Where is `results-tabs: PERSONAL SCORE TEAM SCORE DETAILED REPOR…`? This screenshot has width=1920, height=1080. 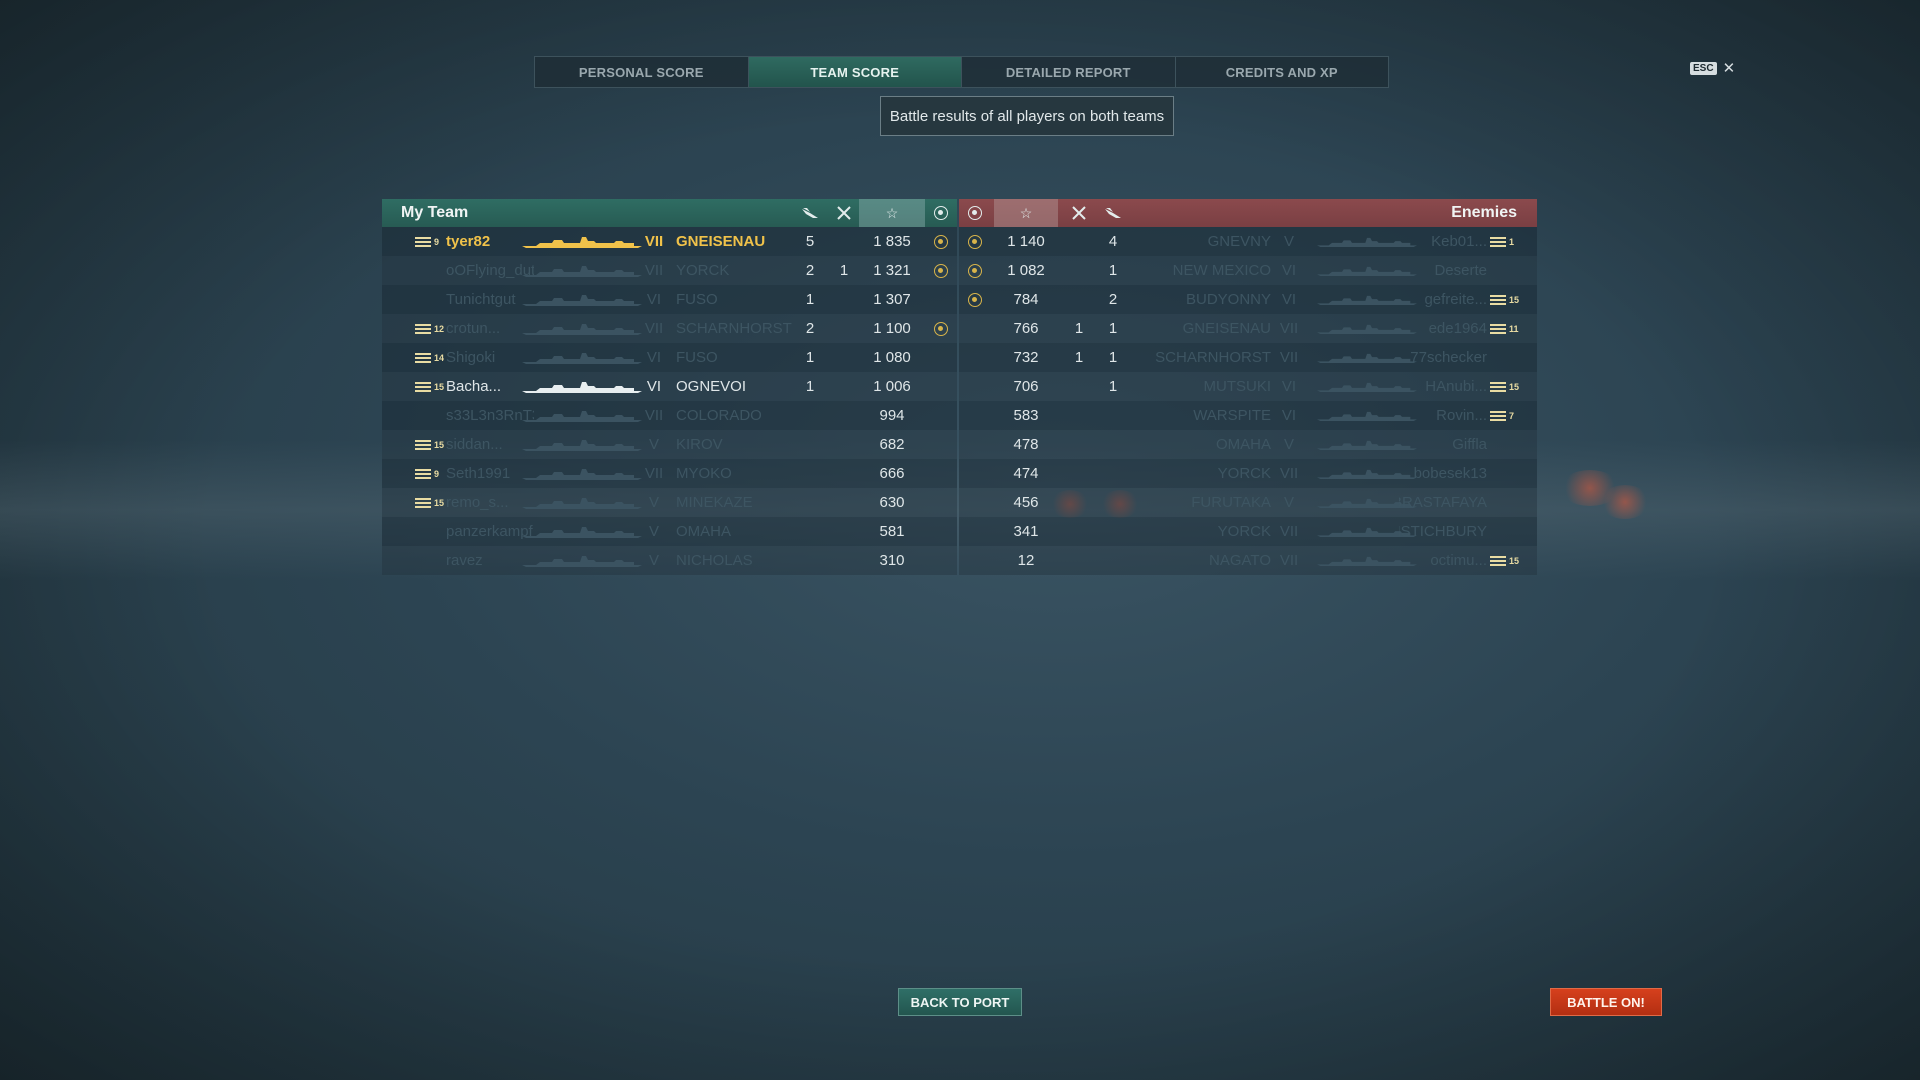 results-tabs: PERSONAL SCORE TEAM SCORE DETAILED REPOR… is located at coordinates (961, 72).